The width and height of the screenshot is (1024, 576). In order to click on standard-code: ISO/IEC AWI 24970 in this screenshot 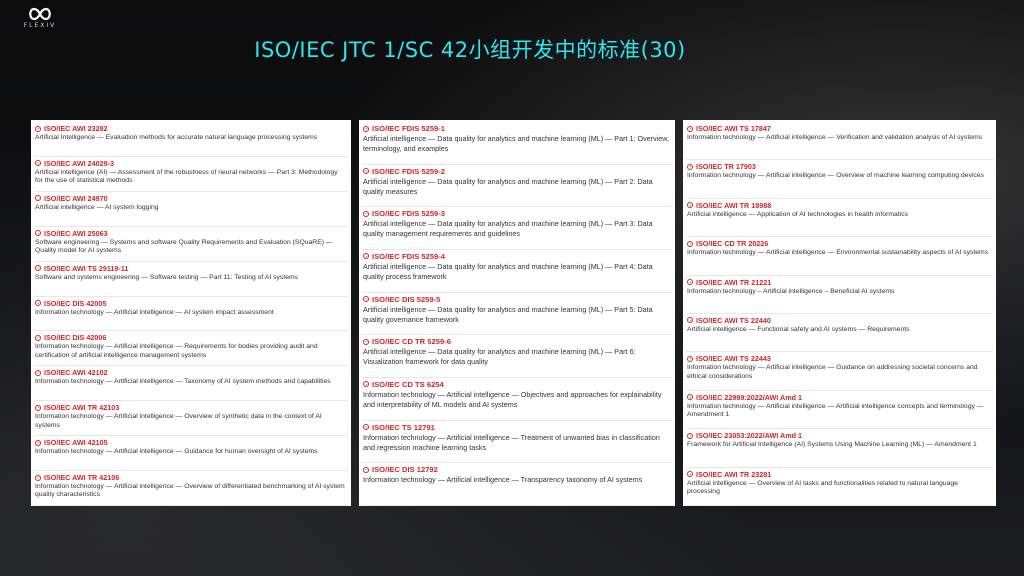, I will do `click(191, 198)`.